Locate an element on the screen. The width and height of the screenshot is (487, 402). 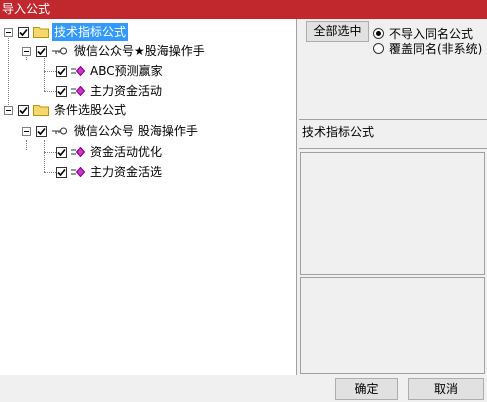
description-panel is located at coordinates (392, 213).